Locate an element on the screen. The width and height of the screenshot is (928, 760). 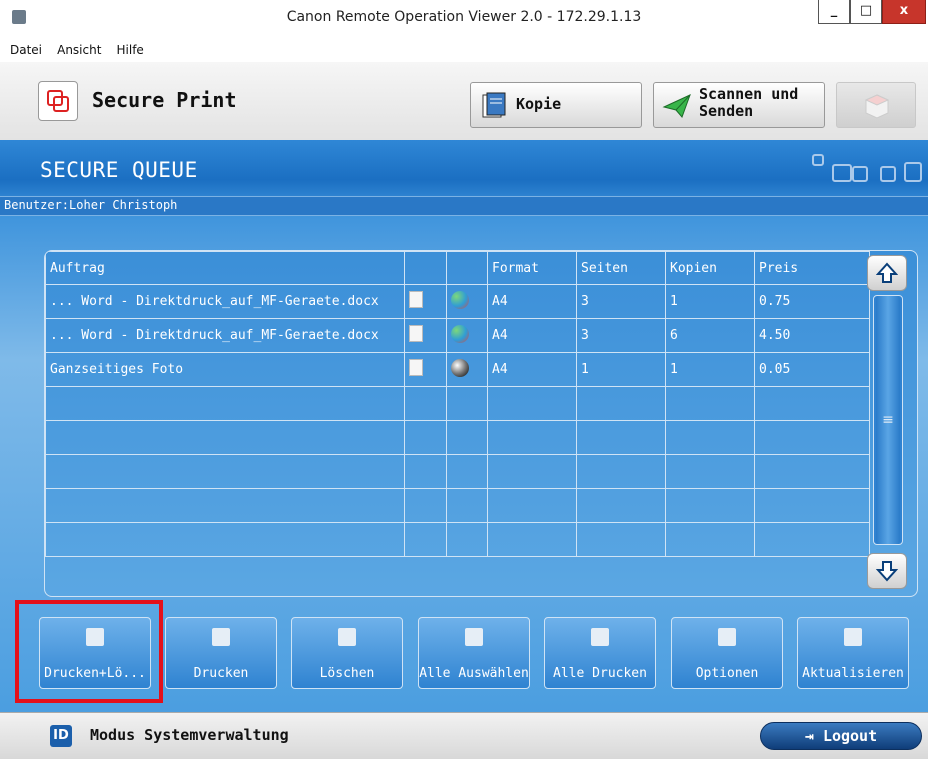
print-all-button: Alle Drucken is located at coordinates (600, 653).